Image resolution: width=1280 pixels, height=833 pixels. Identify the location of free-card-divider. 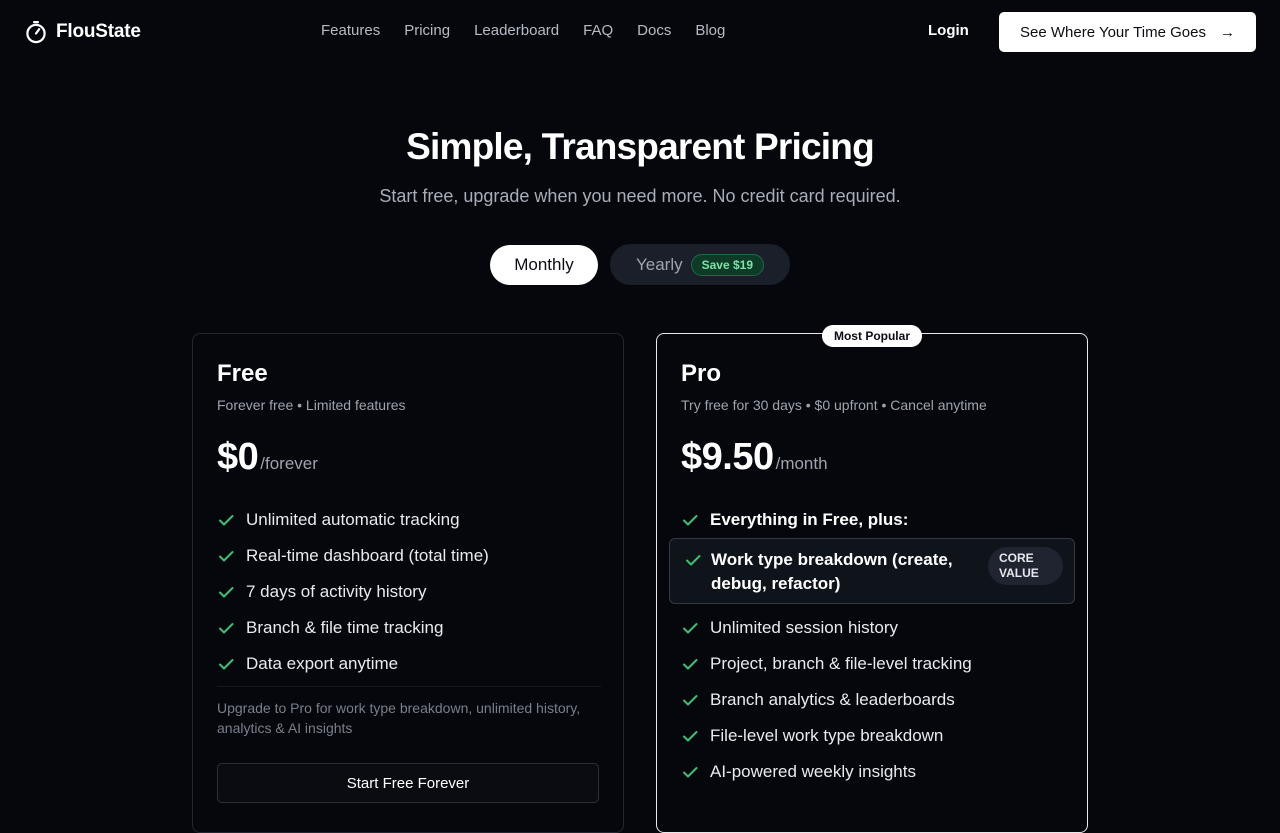
(409, 686).